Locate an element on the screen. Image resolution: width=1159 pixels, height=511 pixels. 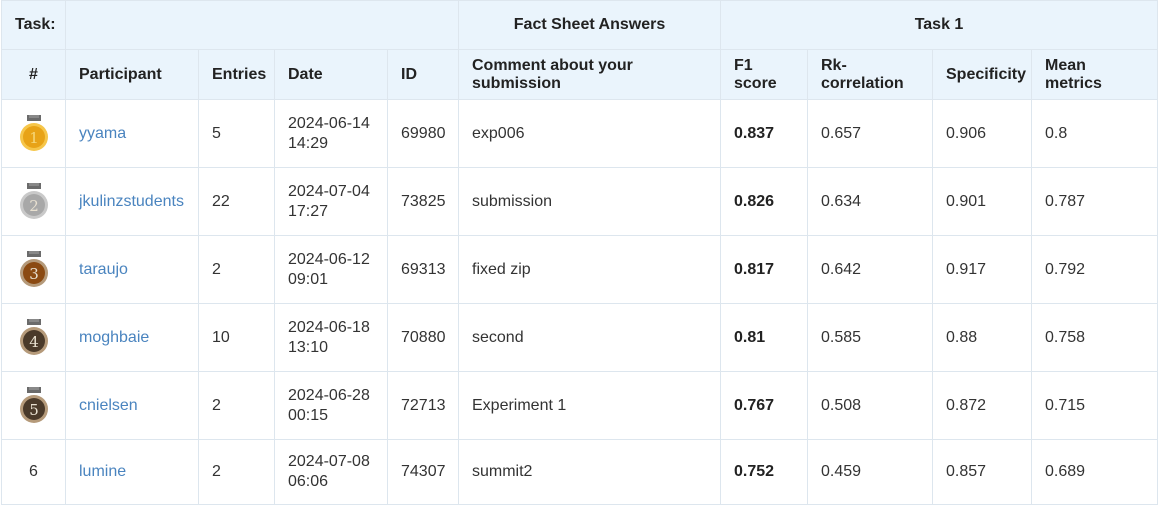
date-cell: 2024-06-14 14:29 is located at coordinates (331, 133).